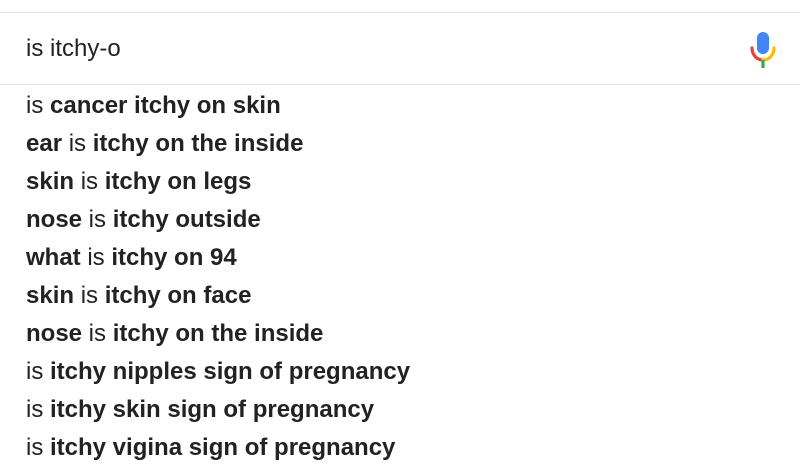 Image resolution: width=800 pixels, height=476 pixels. I want to click on suggestion-item: skin is itchy on legs, so click(400, 182).